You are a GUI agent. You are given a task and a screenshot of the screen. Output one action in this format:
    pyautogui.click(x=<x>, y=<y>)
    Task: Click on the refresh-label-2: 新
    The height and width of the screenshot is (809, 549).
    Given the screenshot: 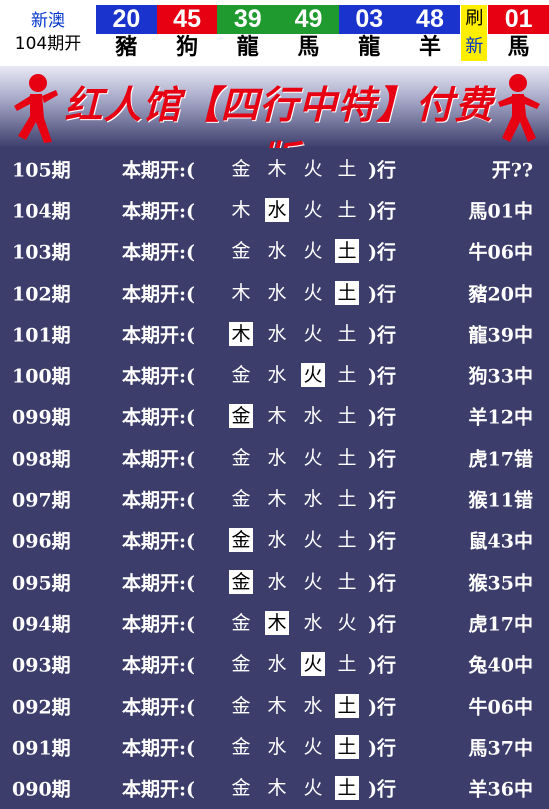 What is the action you would take?
    pyautogui.click(x=474, y=47)
    